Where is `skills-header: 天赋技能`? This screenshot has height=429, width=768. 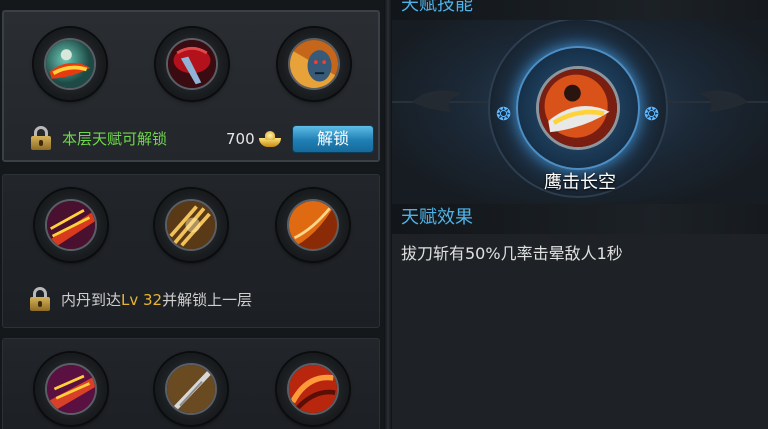
skills-header: 天赋技能 is located at coordinates (580, 10).